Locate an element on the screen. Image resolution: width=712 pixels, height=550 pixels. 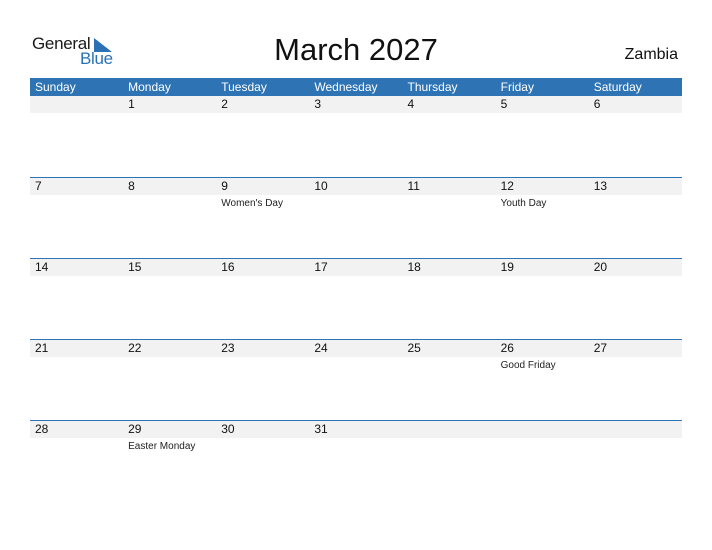
day-cell: 7 is located at coordinates (76, 186).